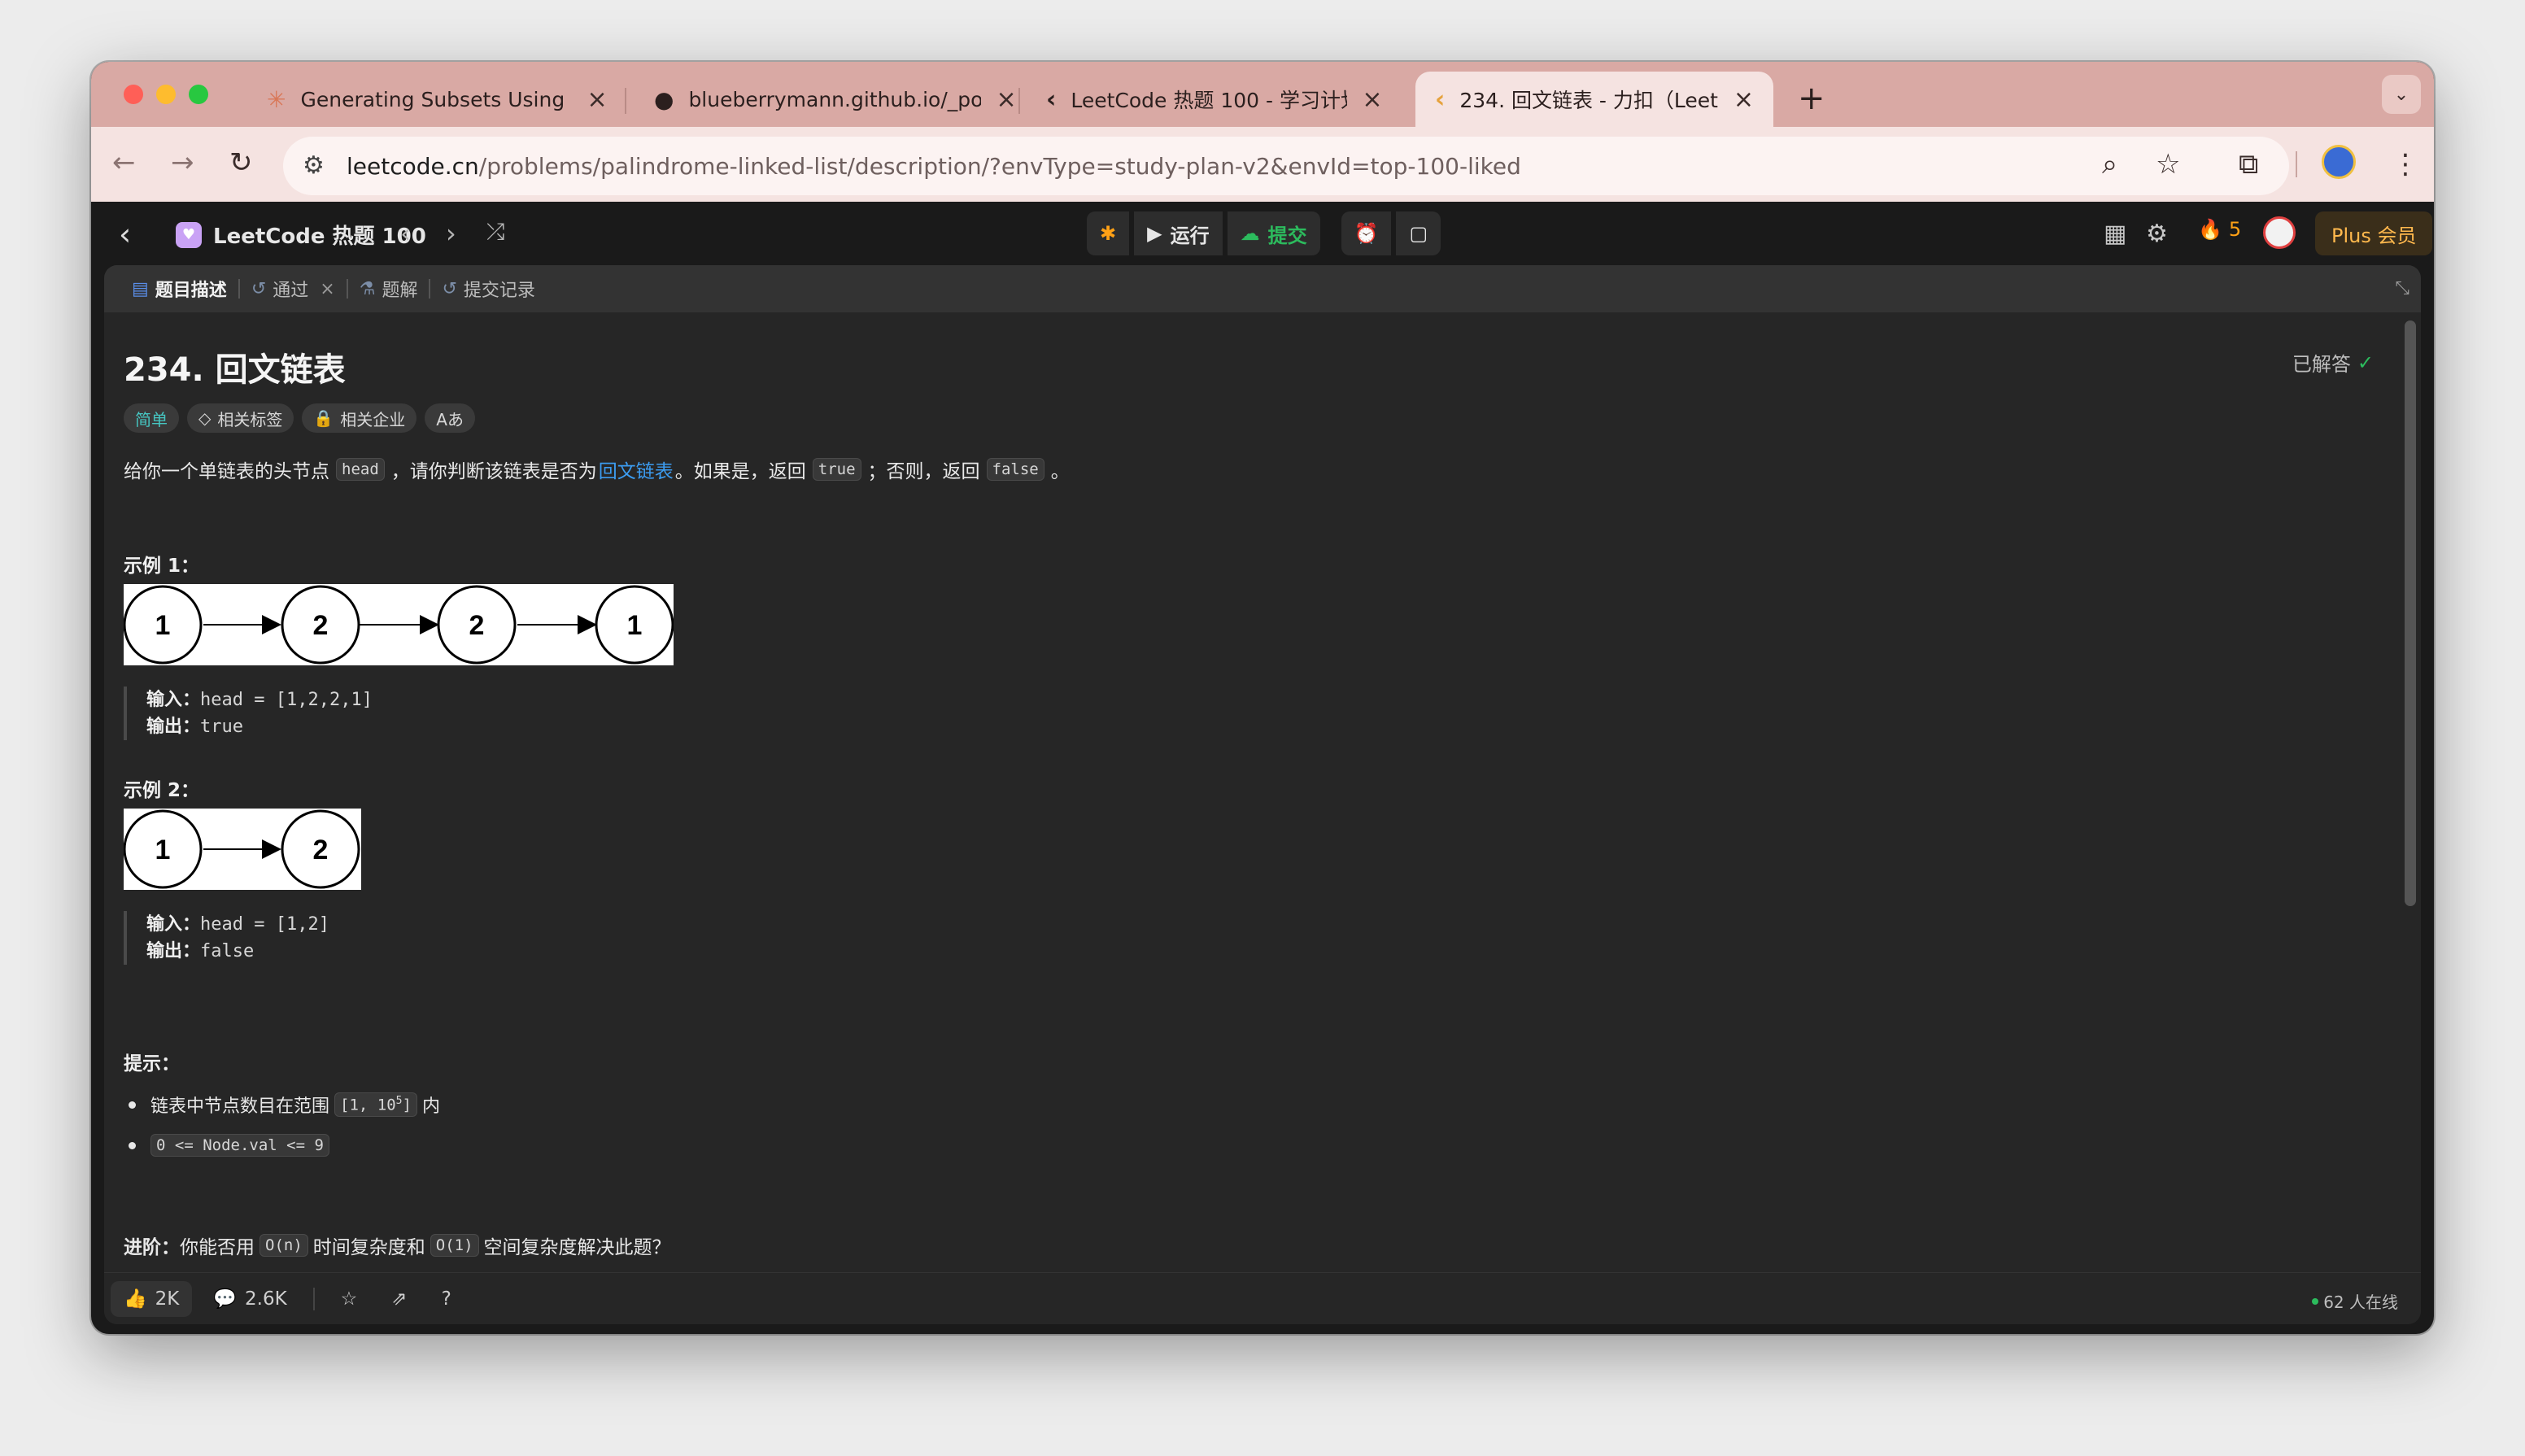  I want to click on tab-solutions: ⚗ 题解, so click(389, 289).